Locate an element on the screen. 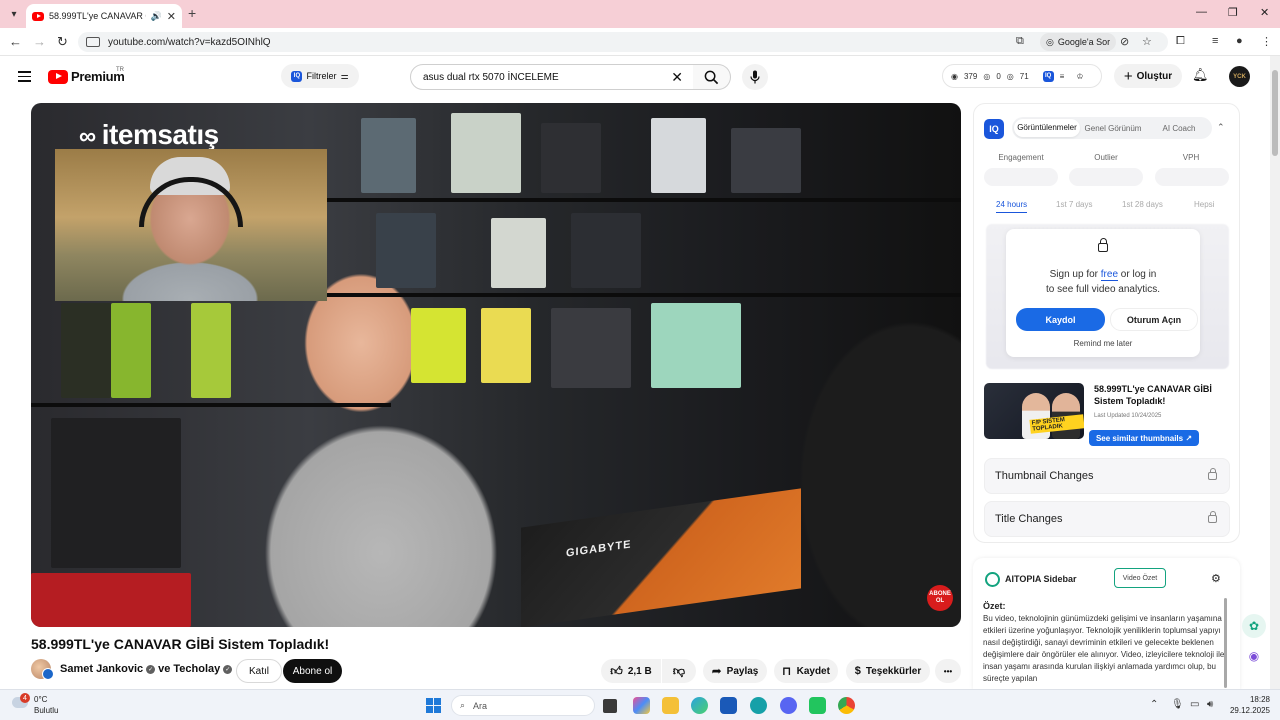 The width and height of the screenshot is (1280, 720). eye-stat-icon: ◎ is located at coordinates (1010, 76).